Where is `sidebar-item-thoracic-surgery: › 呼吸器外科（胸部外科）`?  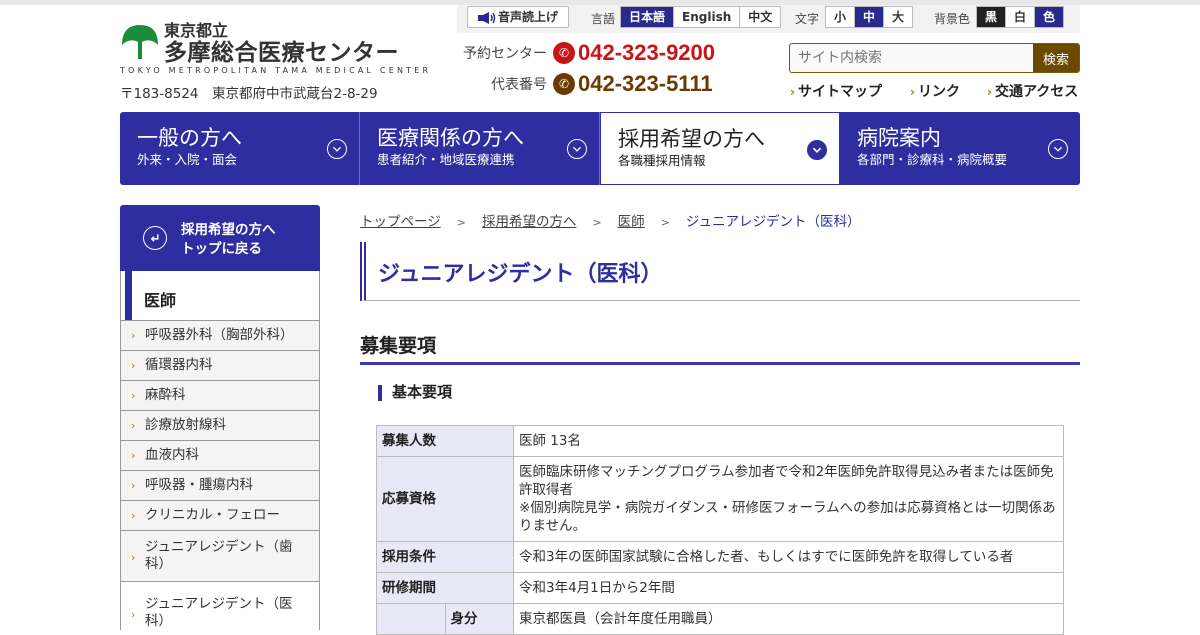
sidebar-item-thoracic-surgery: › 呼吸器外科（胸部外科） is located at coordinates (220, 336).